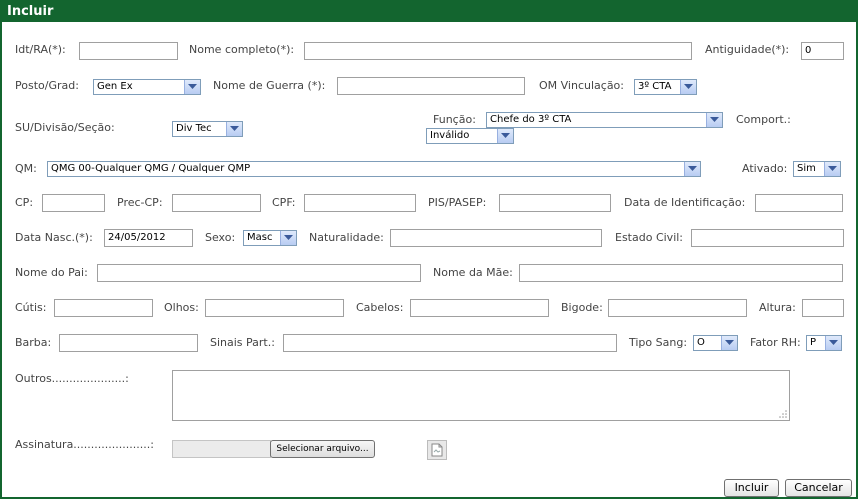  Describe the element at coordinates (655, 86) in the screenshot. I see `om-vinculacao-value: 3º CTA` at that location.